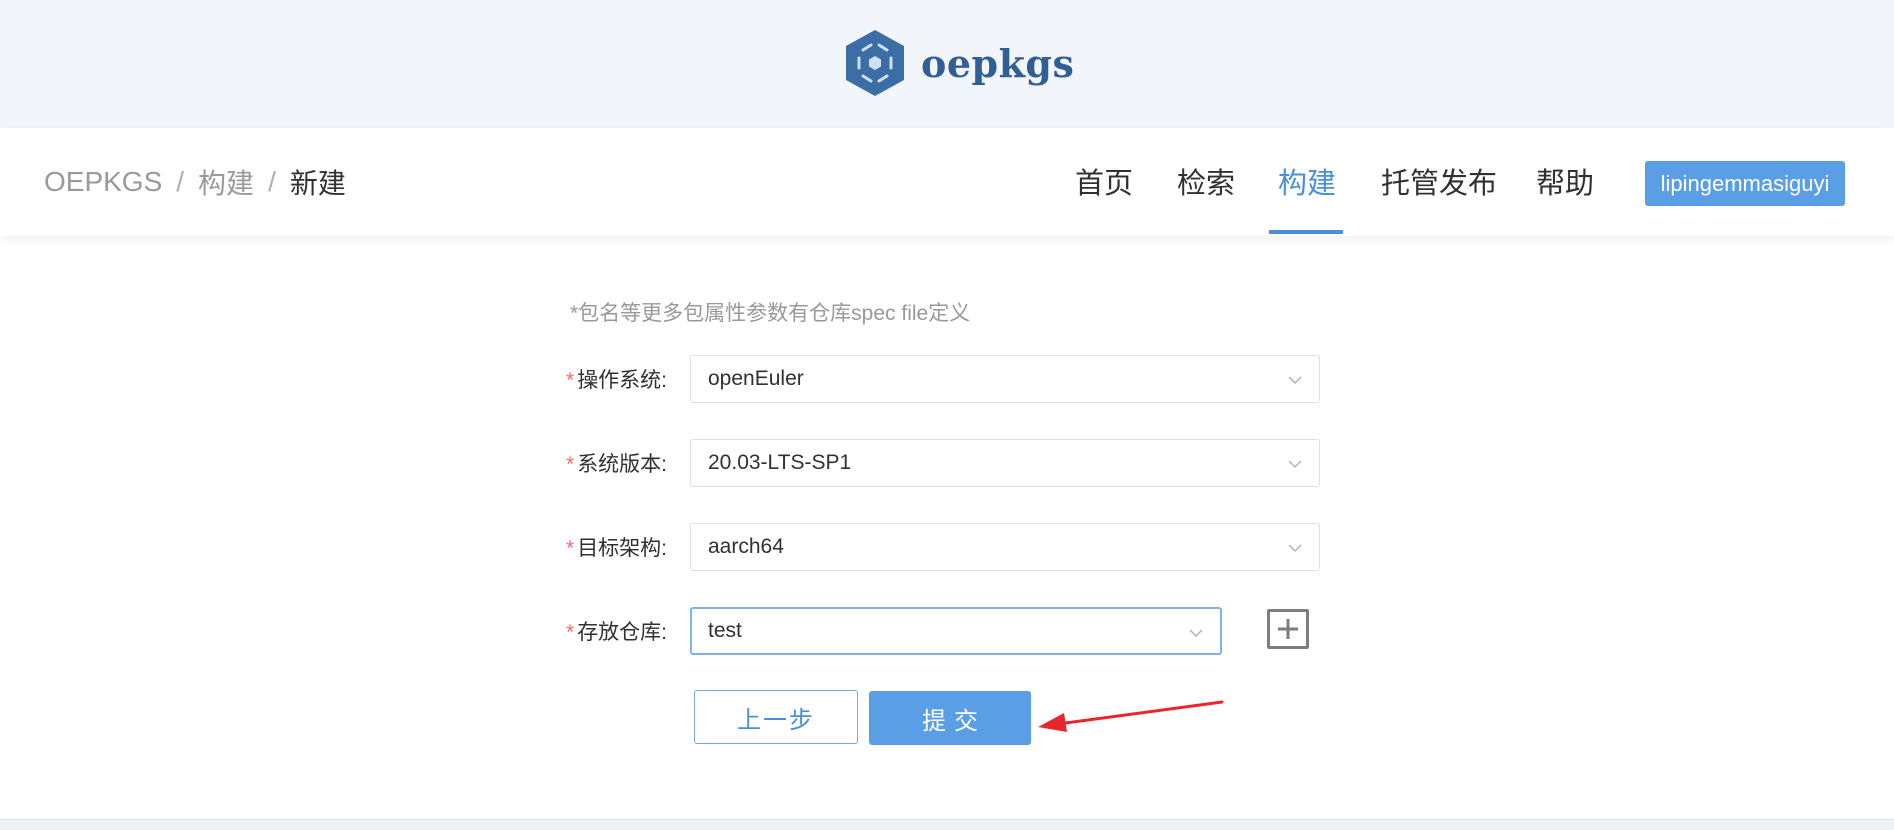  I want to click on form-row-version: * 系统版本:, so click(628, 463).